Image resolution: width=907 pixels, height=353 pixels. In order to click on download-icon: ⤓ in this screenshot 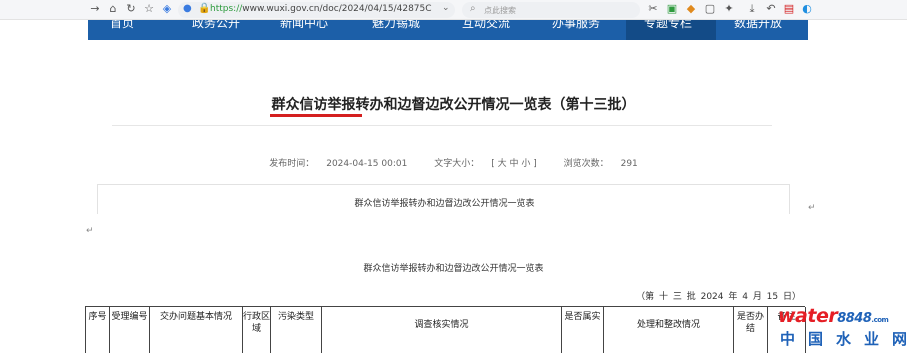, I will do `click(752, 9)`.